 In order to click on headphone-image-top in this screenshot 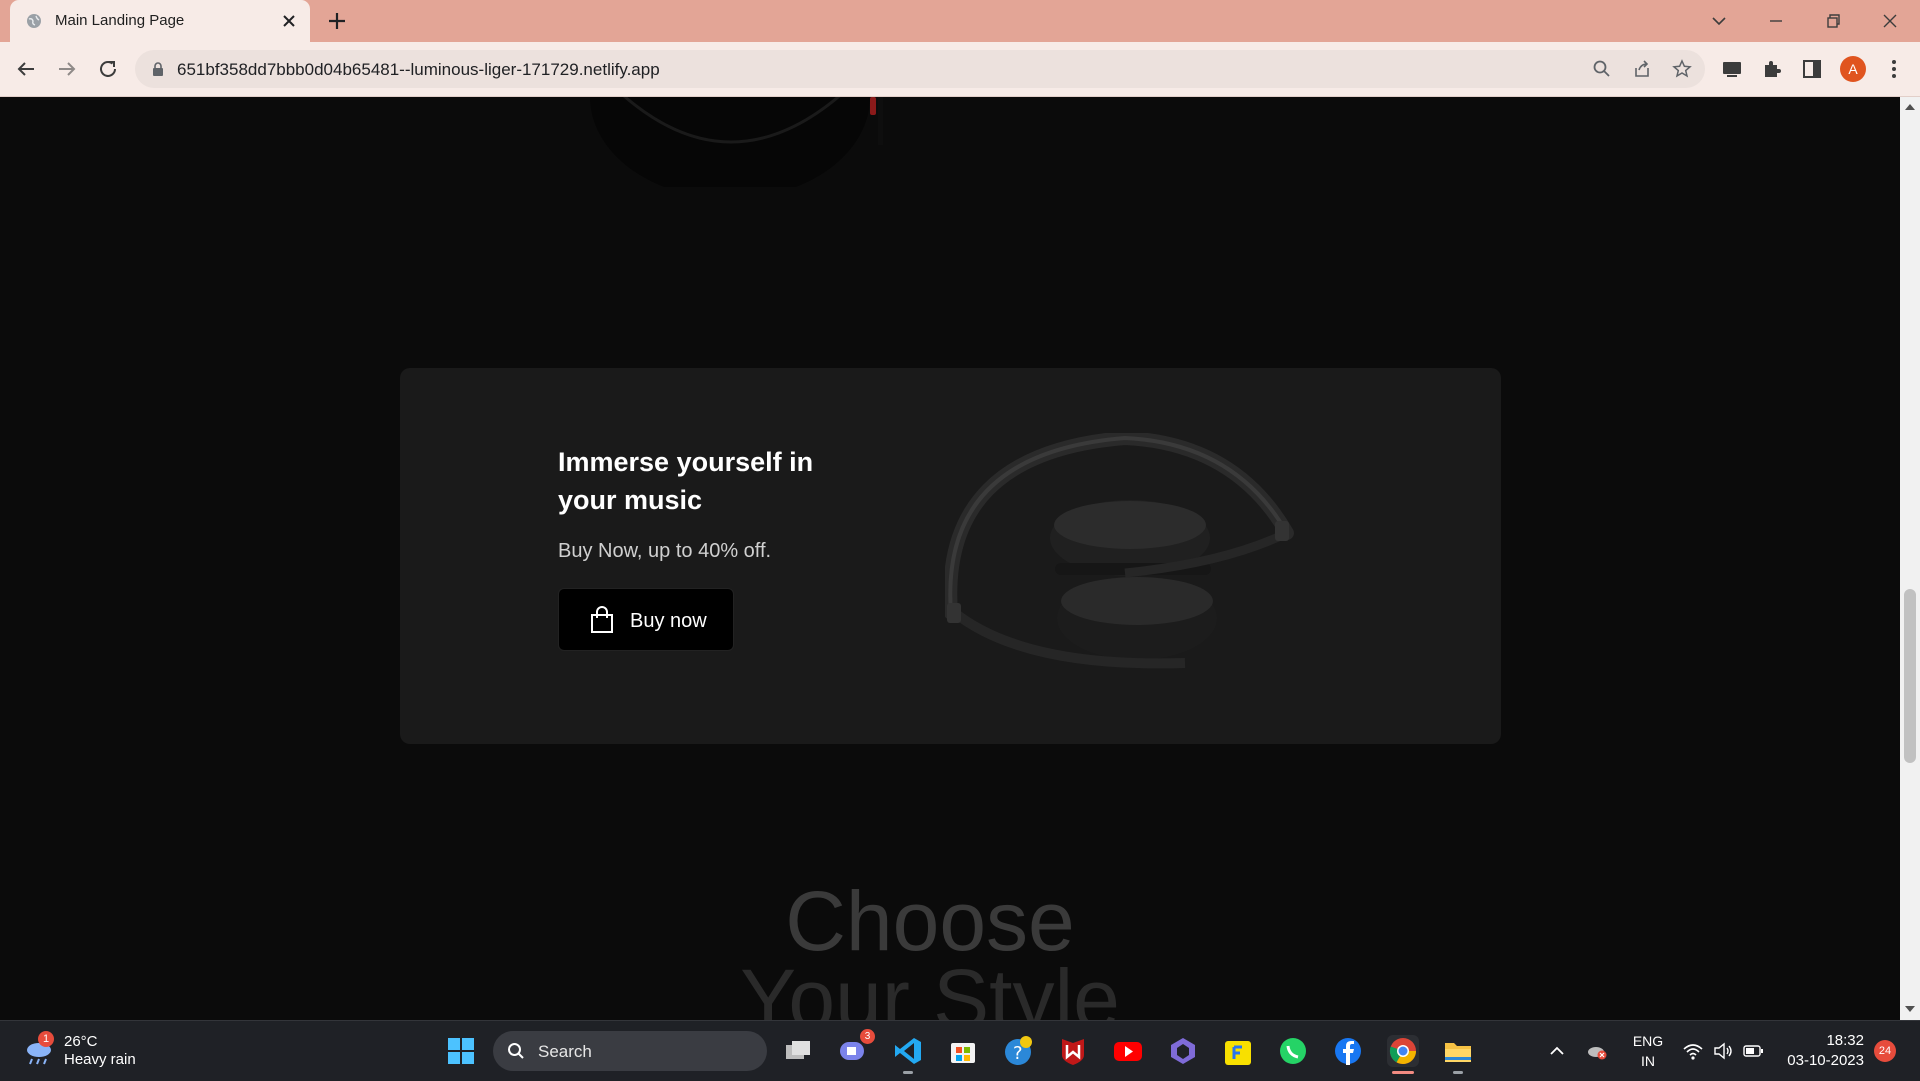, I will do `click(736, 142)`.